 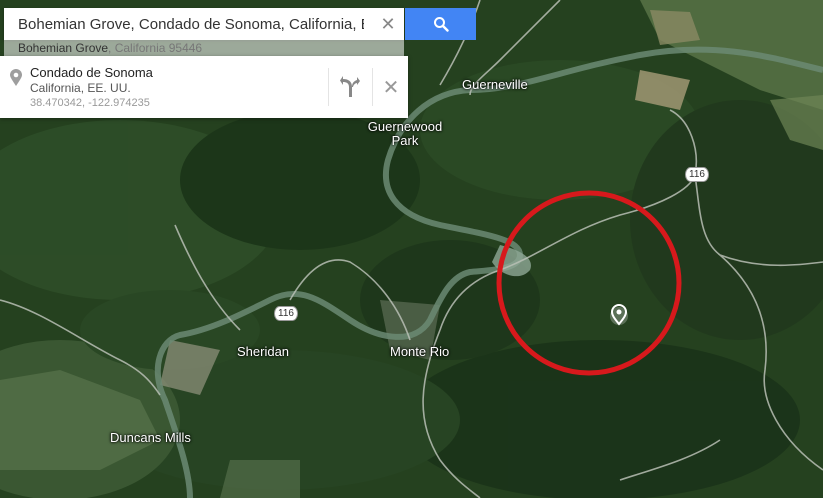 I want to click on suggestion-main: Bohemian Grove, so click(x=63, y=48).